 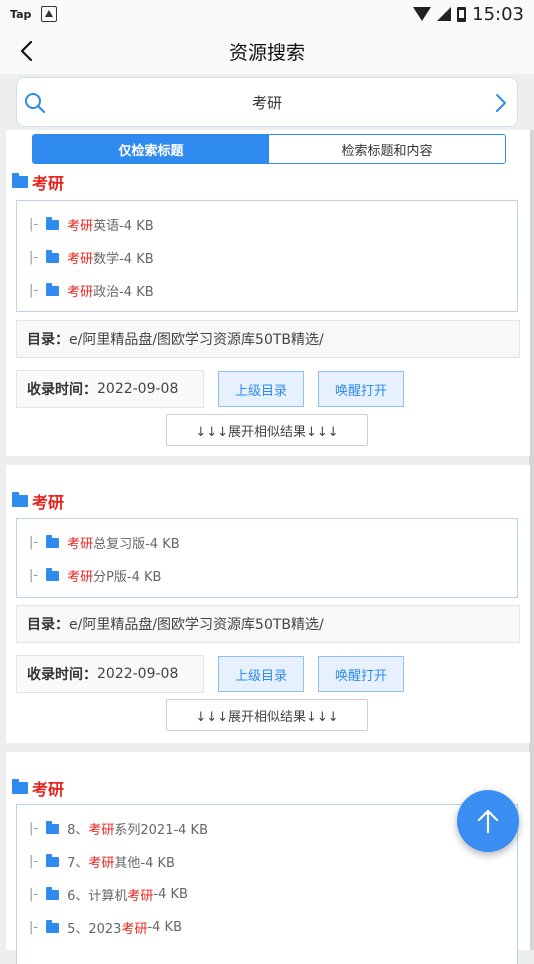 I want to click on file-prefix: 6、计算机, so click(x=97, y=896).